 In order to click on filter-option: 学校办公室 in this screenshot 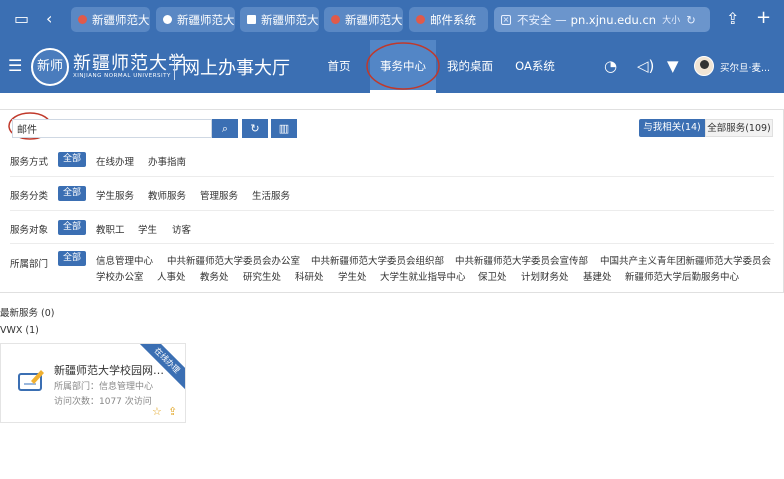, I will do `click(120, 276)`.